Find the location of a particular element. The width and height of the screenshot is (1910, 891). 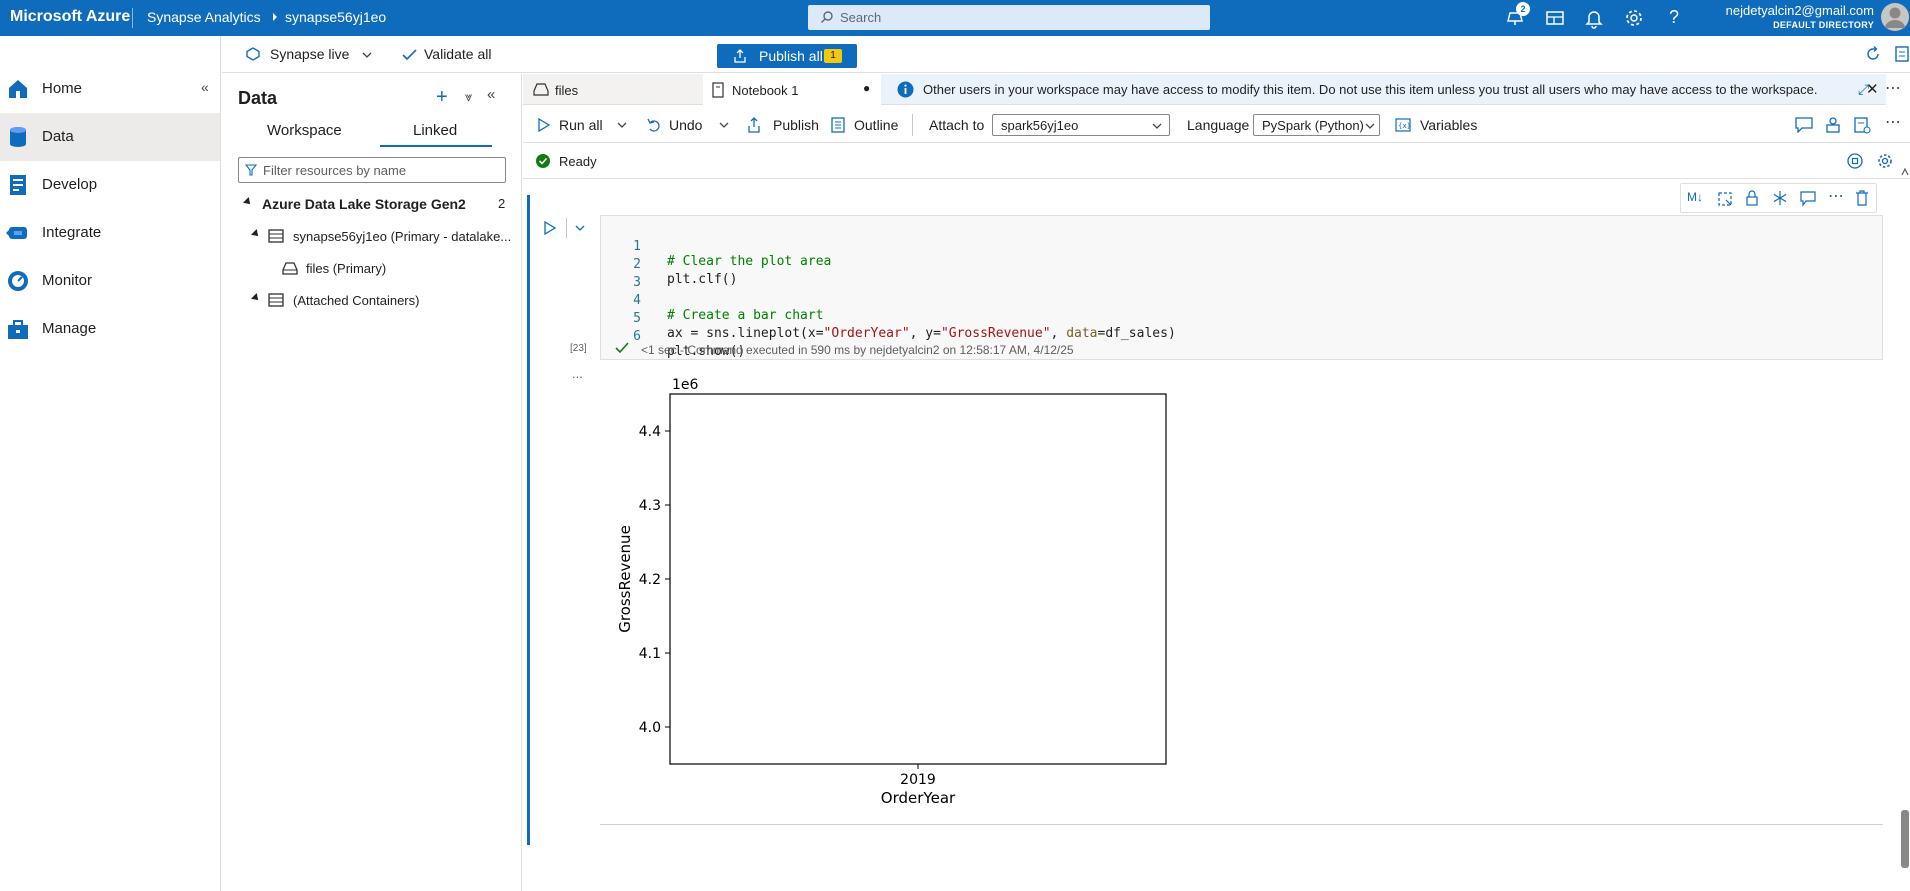

tab-notebook-1: Notebook 1 ● is located at coordinates (792, 89).